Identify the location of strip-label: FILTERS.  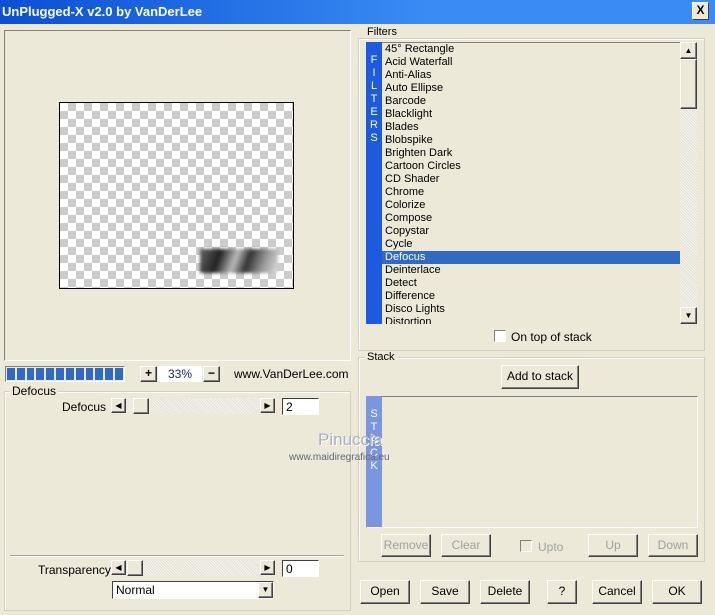
(374, 99).